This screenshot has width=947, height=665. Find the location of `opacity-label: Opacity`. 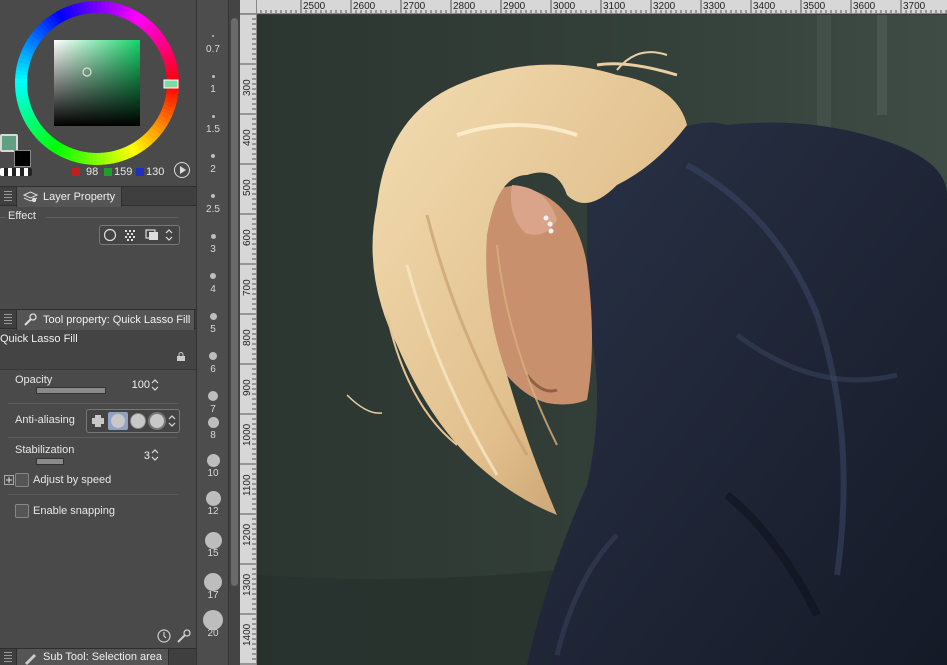

opacity-label: Opacity is located at coordinates (34, 380).